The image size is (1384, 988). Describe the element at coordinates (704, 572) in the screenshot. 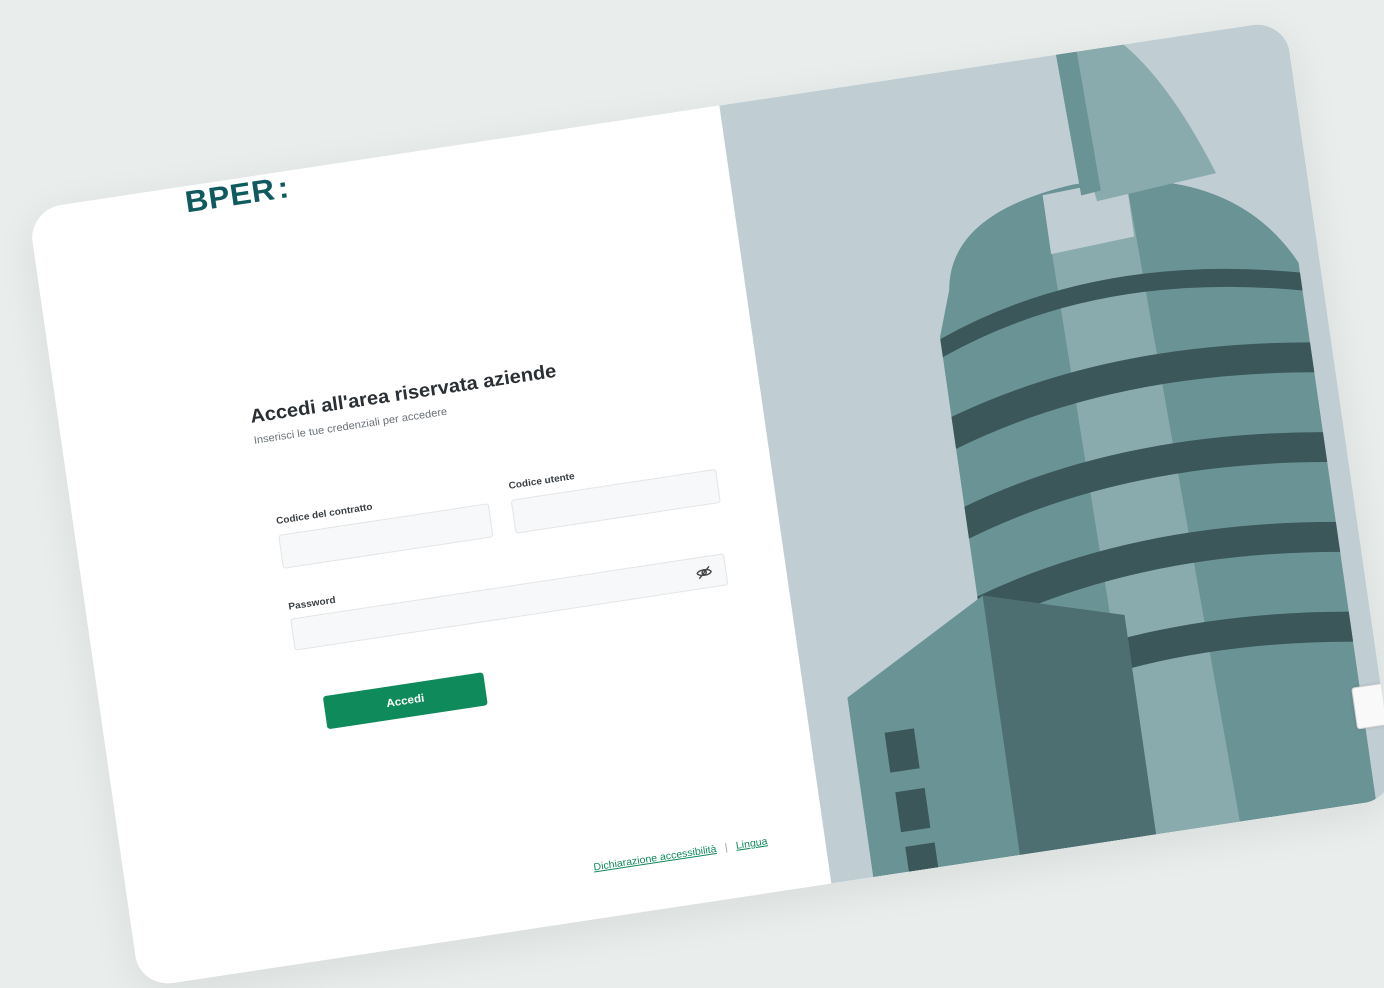

I see `eye-off-icon` at that location.